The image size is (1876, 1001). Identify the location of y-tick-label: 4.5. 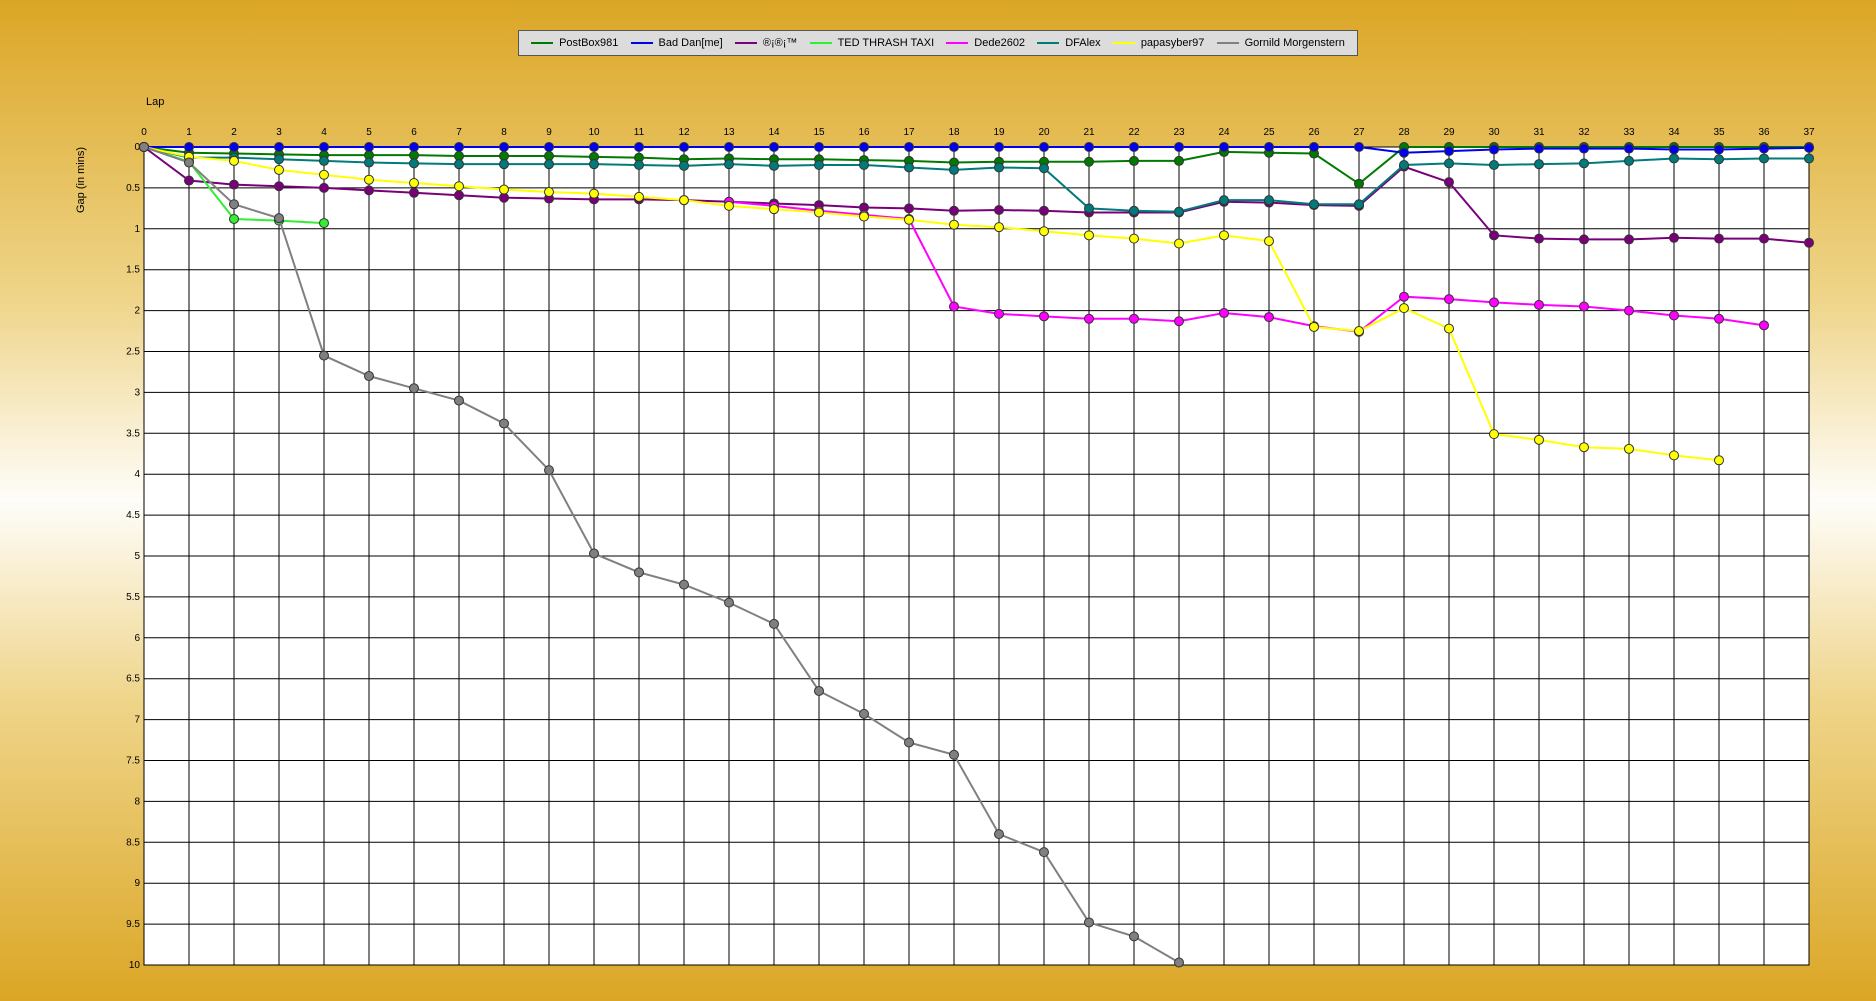
(133, 515).